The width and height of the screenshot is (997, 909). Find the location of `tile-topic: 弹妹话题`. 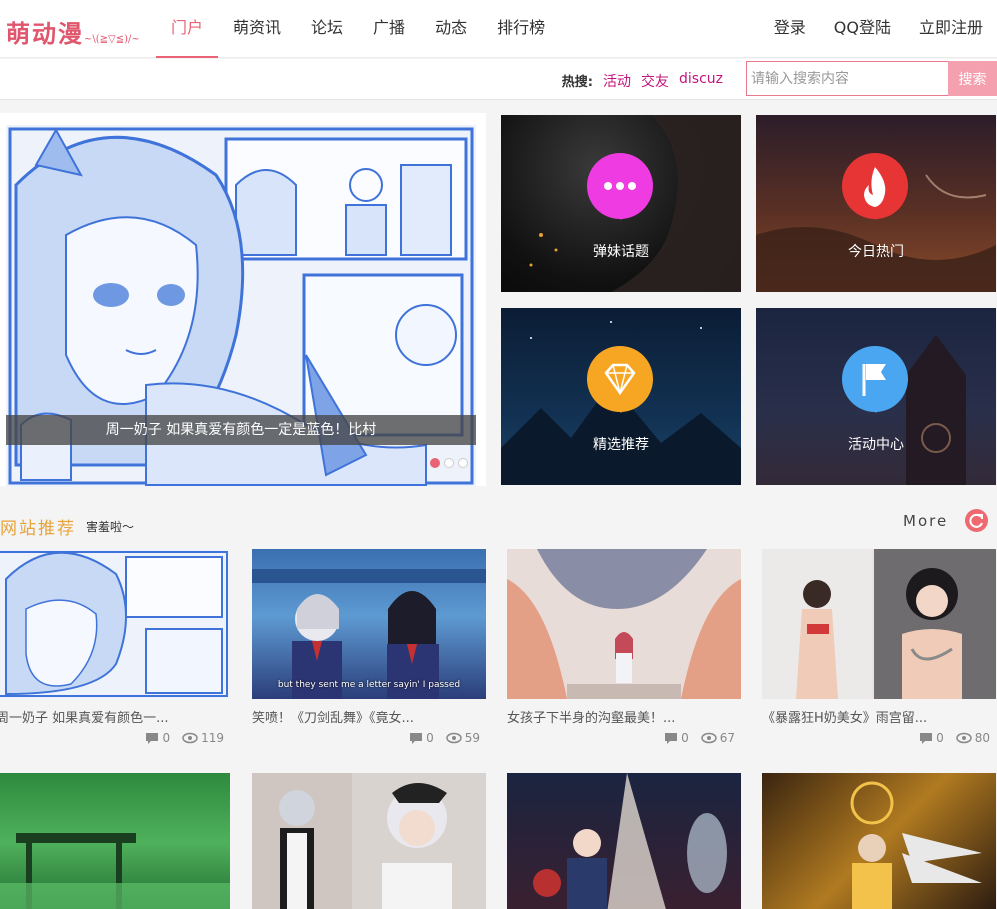

tile-topic: 弹妹话题 is located at coordinates (621, 203).